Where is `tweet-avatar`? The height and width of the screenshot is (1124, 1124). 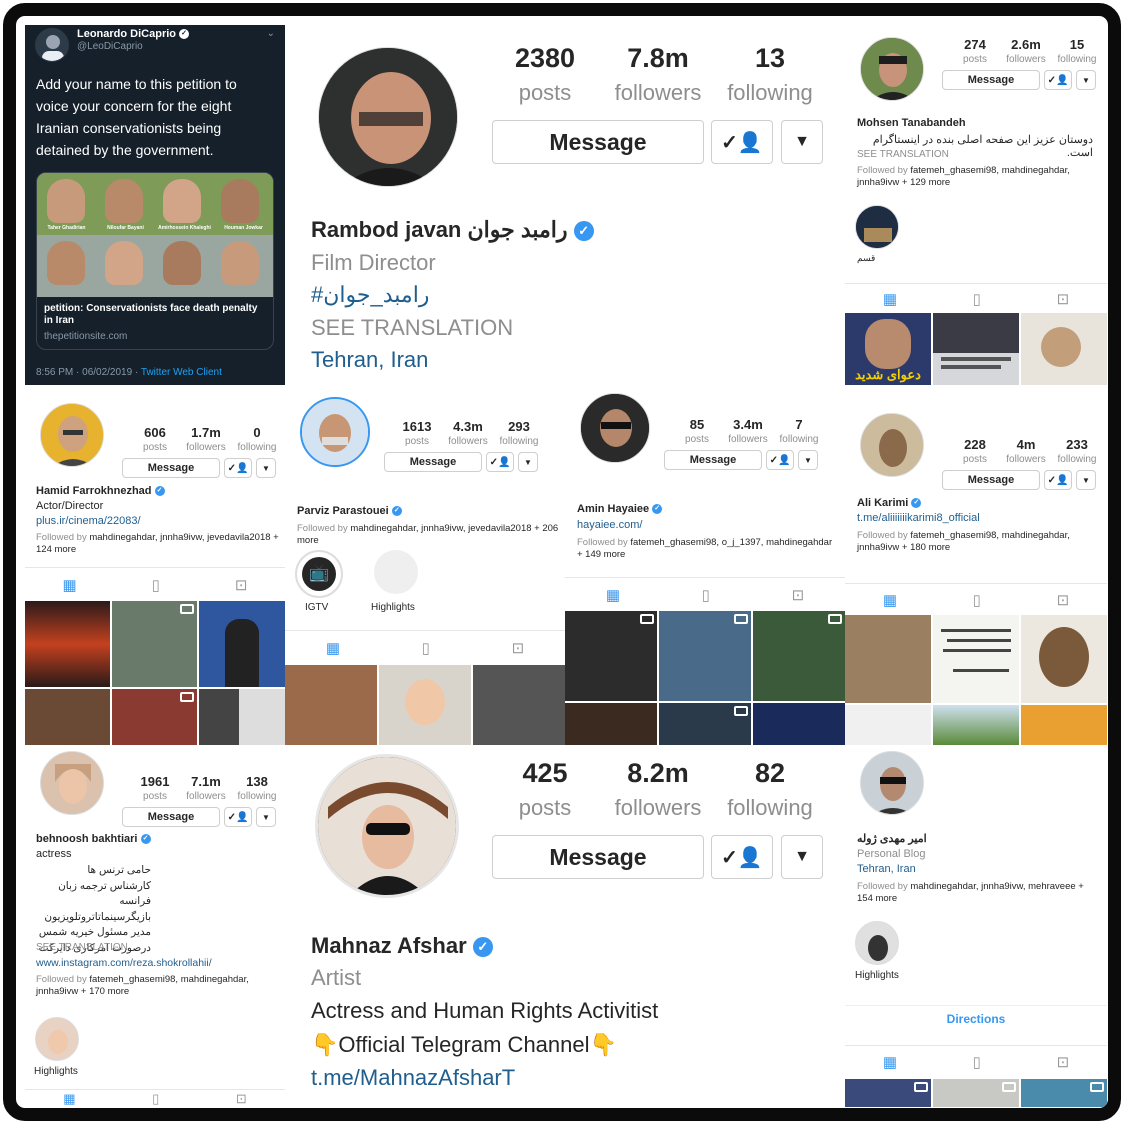 tweet-avatar is located at coordinates (52, 45).